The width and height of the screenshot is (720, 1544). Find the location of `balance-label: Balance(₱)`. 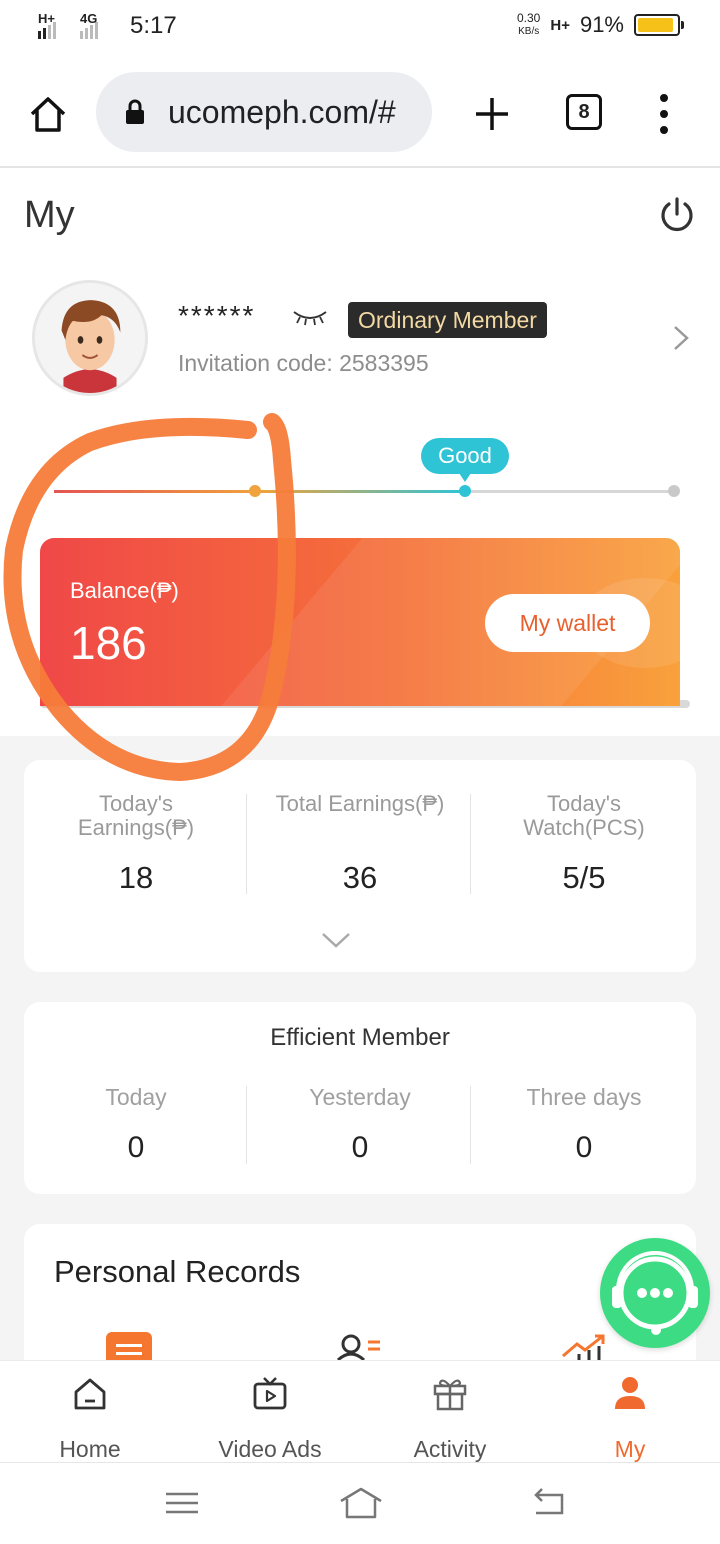

balance-label: Balance(₱) is located at coordinates (124, 590).